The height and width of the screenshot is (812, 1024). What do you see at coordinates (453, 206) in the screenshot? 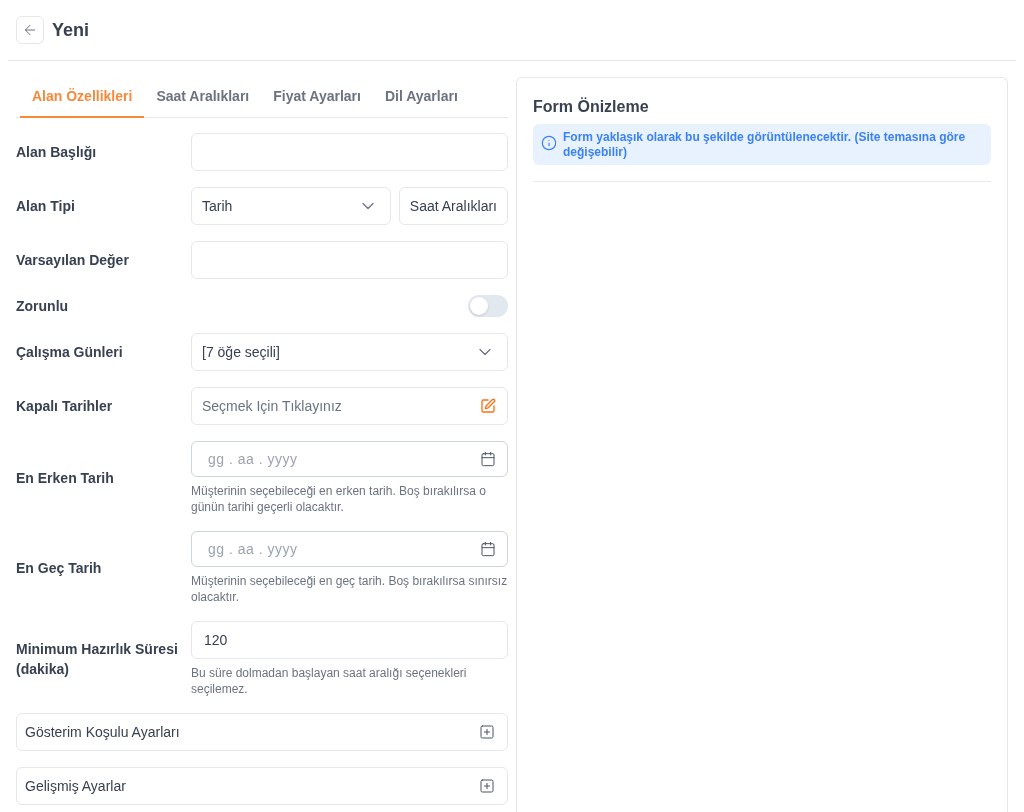
I see `time-ranges-button: Saat Aralıkları` at bounding box center [453, 206].